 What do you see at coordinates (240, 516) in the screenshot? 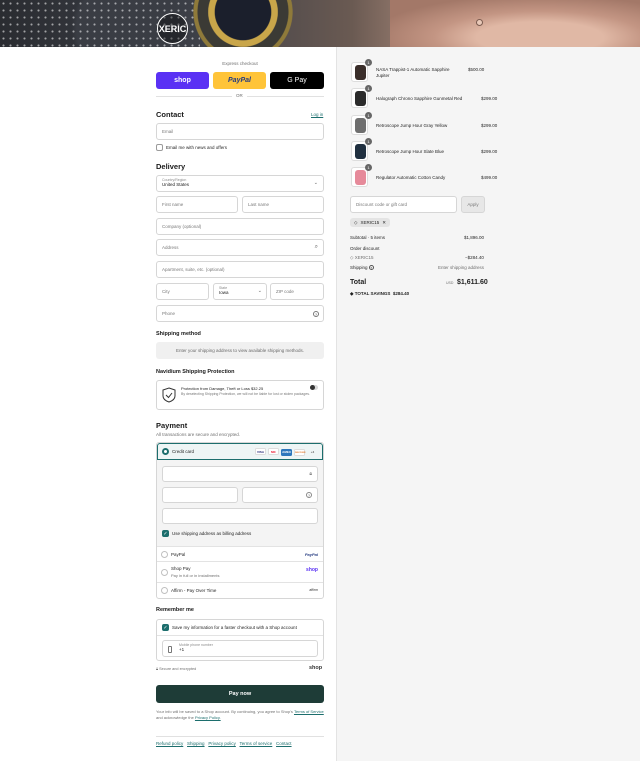
I see `name-on-card-field` at bounding box center [240, 516].